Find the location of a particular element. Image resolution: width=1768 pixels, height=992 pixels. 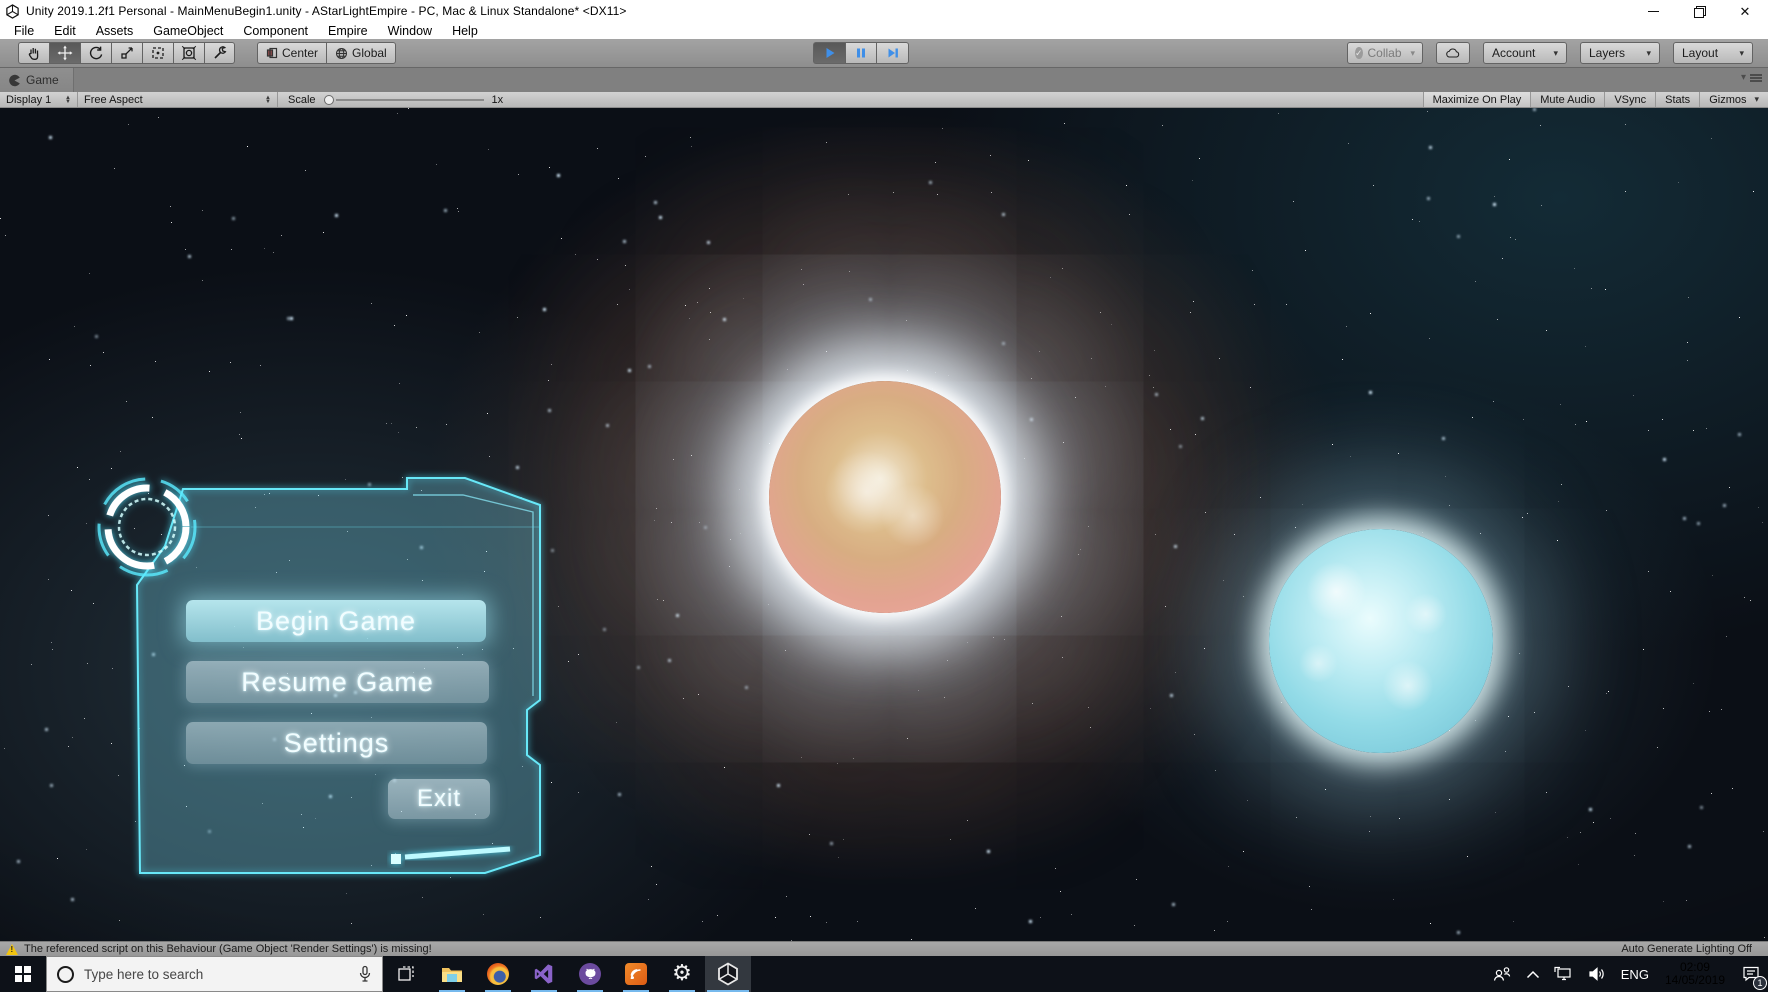

maximize-on-play-button: Maximize On Play is located at coordinates (1476, 99).